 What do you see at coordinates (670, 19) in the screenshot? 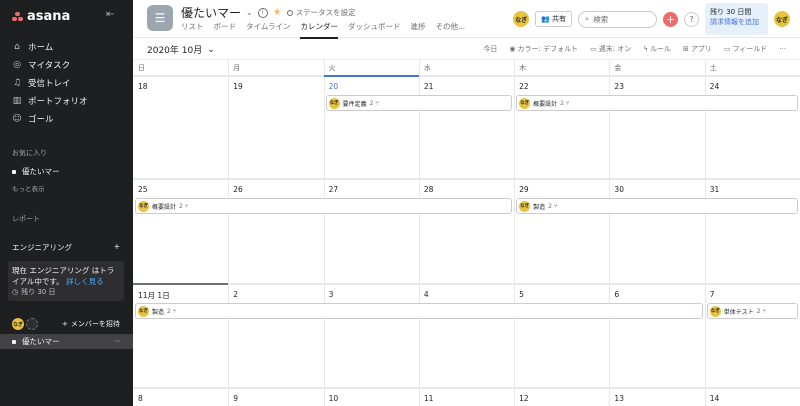
I see `quick-add-button: +` at bounding box center [670, 19].